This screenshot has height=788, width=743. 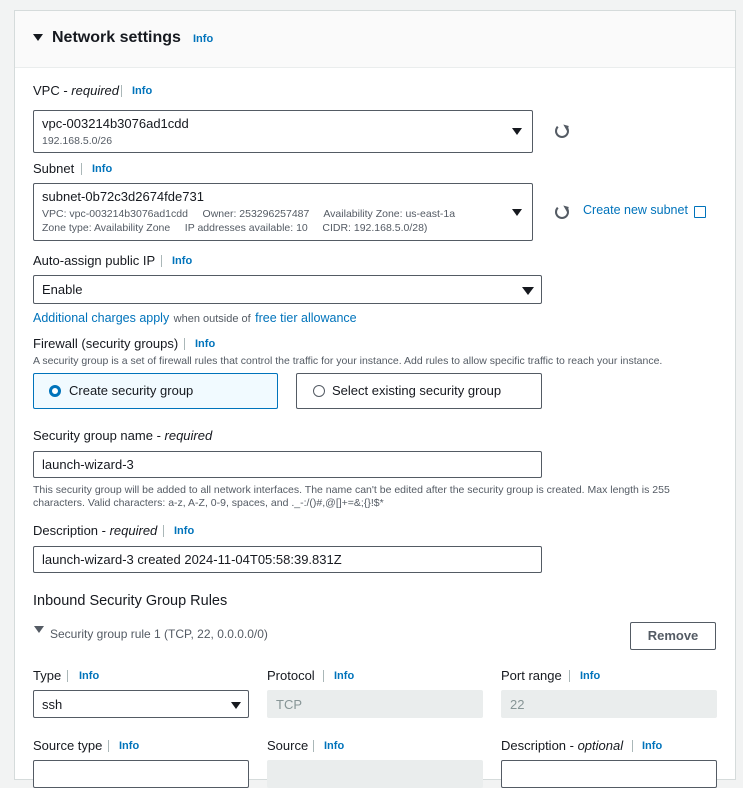 What do you see at coordinates (287, 289) in the screenshot?
I see `auto-assign-select: Enable` at bounding box center [287, 289].